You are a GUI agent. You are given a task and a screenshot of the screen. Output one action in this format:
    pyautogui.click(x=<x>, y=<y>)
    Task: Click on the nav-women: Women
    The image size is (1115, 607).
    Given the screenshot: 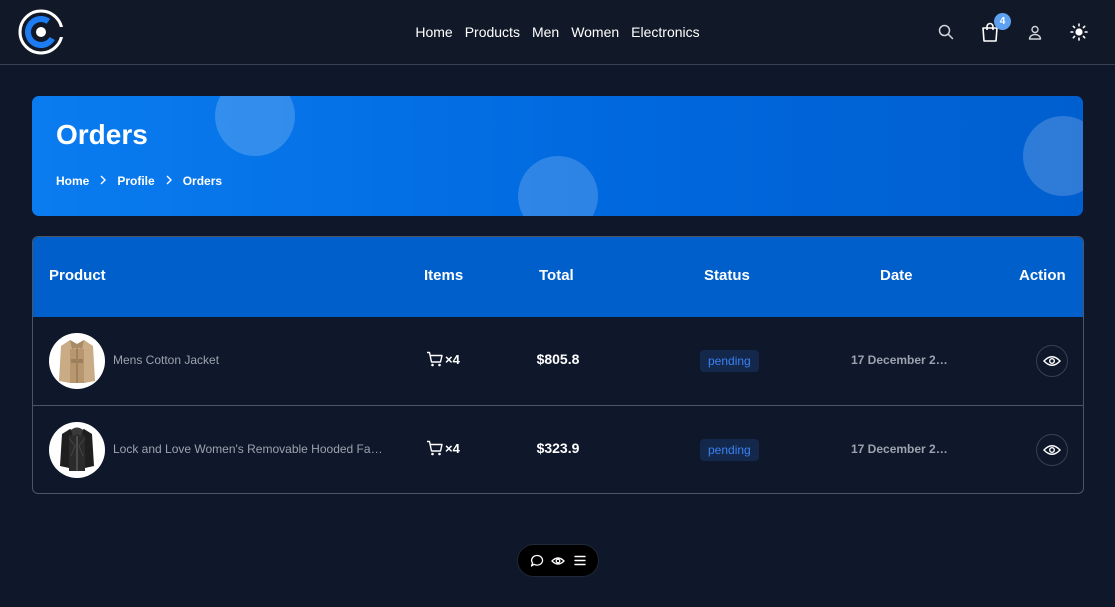 What is the action you would take?
    pyautogui.click(x=595, y=32)
    